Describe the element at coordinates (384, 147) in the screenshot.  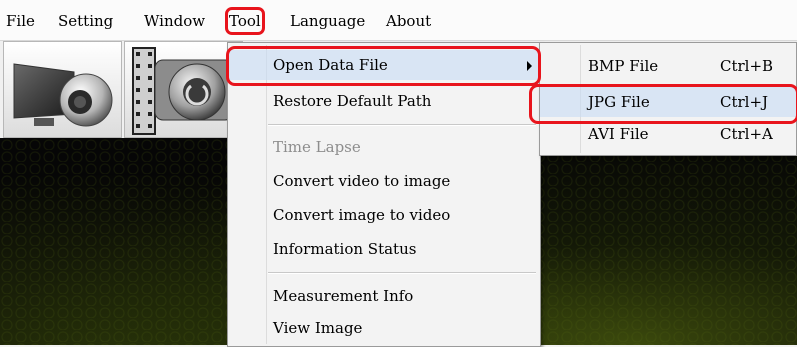
I see `menu-item-time-lapse: Time Lapse` at that location.